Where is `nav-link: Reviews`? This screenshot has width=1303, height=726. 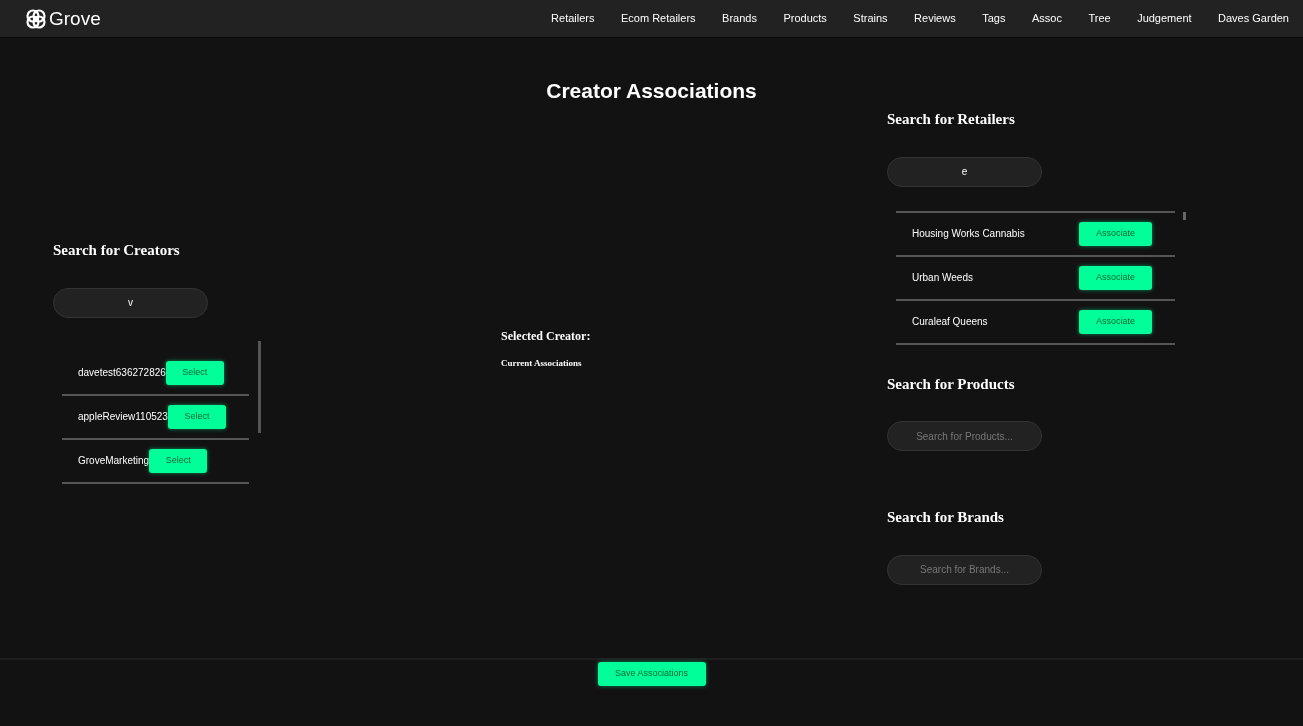
nav-link: Reviews is located at coordinates (935, 18).